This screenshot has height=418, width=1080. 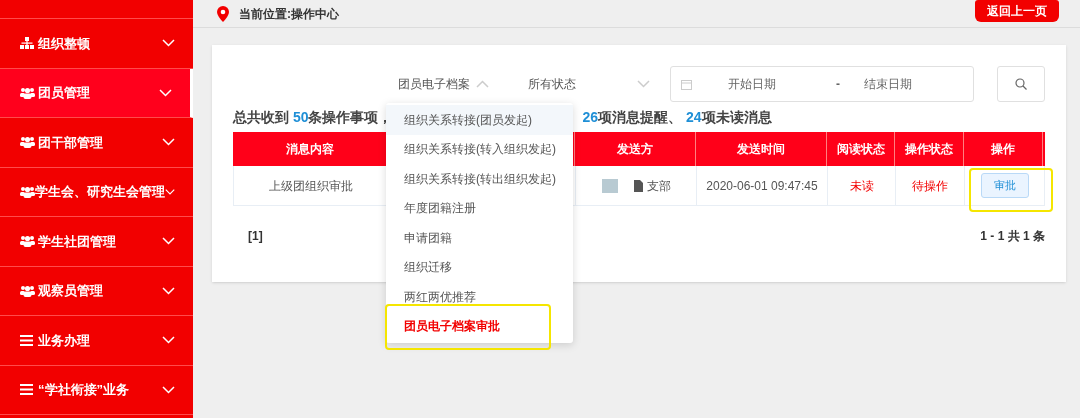 I want to click on status-select: 所有状态, so click(x=589, y=84).